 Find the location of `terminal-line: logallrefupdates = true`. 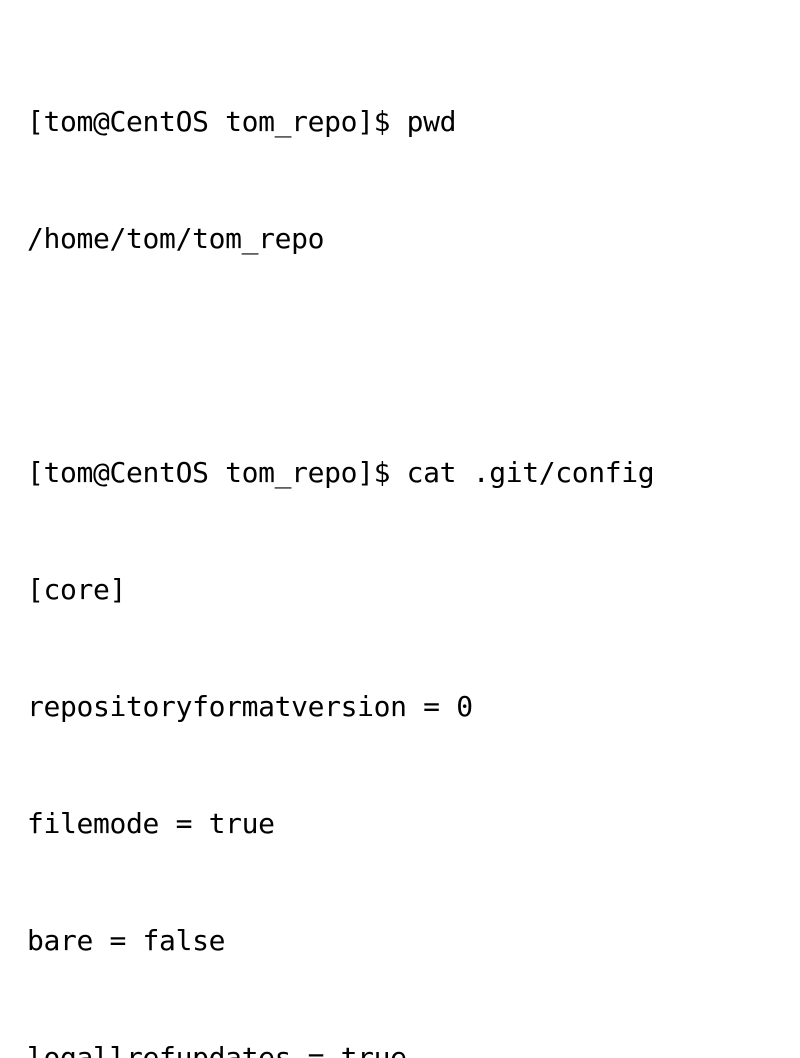

terminal-line: logallrefupdates = true is located at coordinates (217, 1049).